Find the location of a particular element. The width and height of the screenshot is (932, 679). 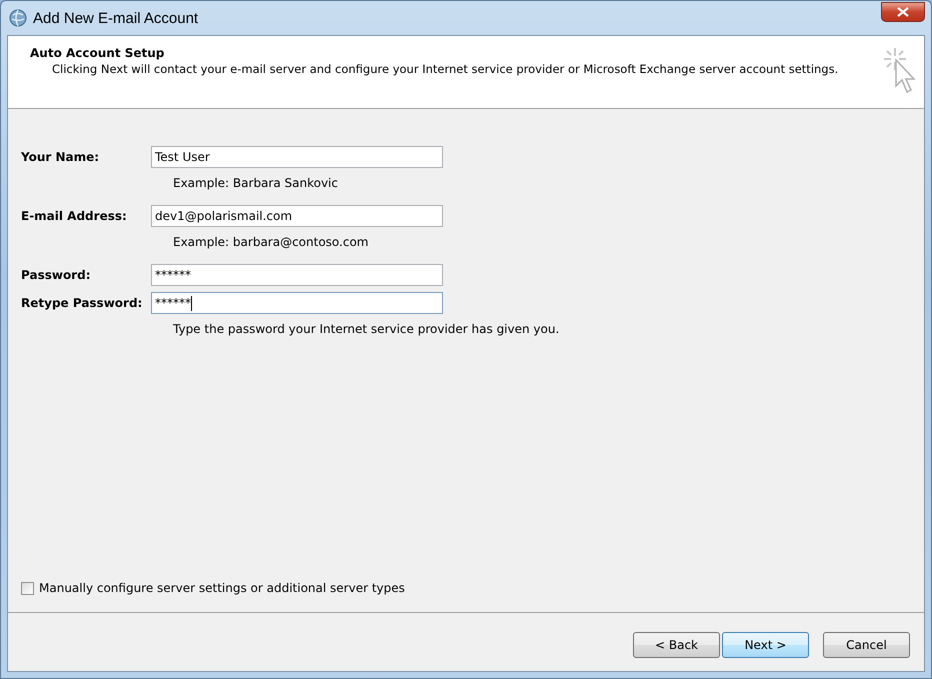

globe-icon is located at coordinates (18, 18).